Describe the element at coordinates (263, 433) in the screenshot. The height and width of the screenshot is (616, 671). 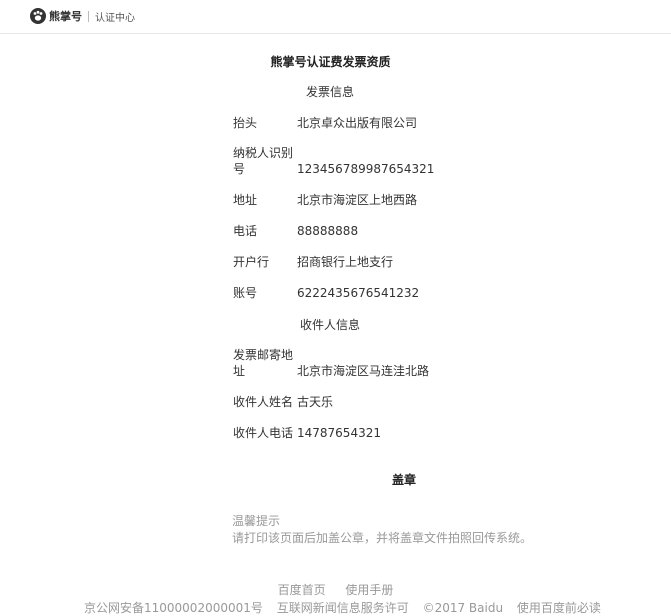
I see `recipient-phone-label: 收件人电话` at that location.